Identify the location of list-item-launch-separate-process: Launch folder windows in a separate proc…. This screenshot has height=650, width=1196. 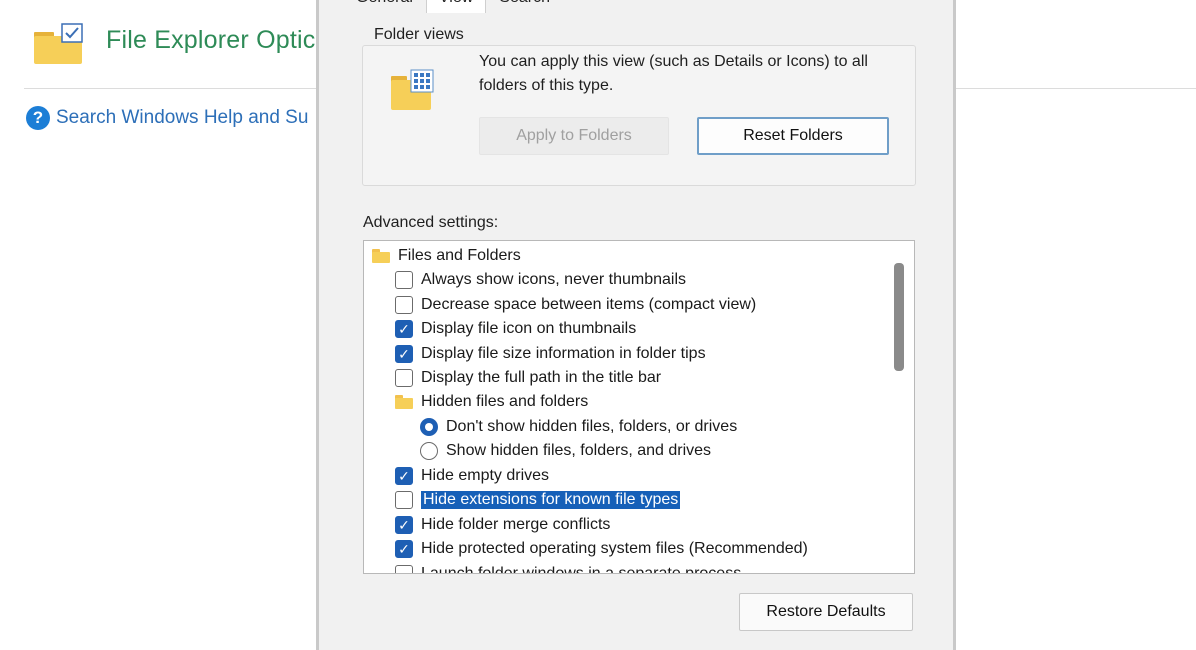
(568, 568).